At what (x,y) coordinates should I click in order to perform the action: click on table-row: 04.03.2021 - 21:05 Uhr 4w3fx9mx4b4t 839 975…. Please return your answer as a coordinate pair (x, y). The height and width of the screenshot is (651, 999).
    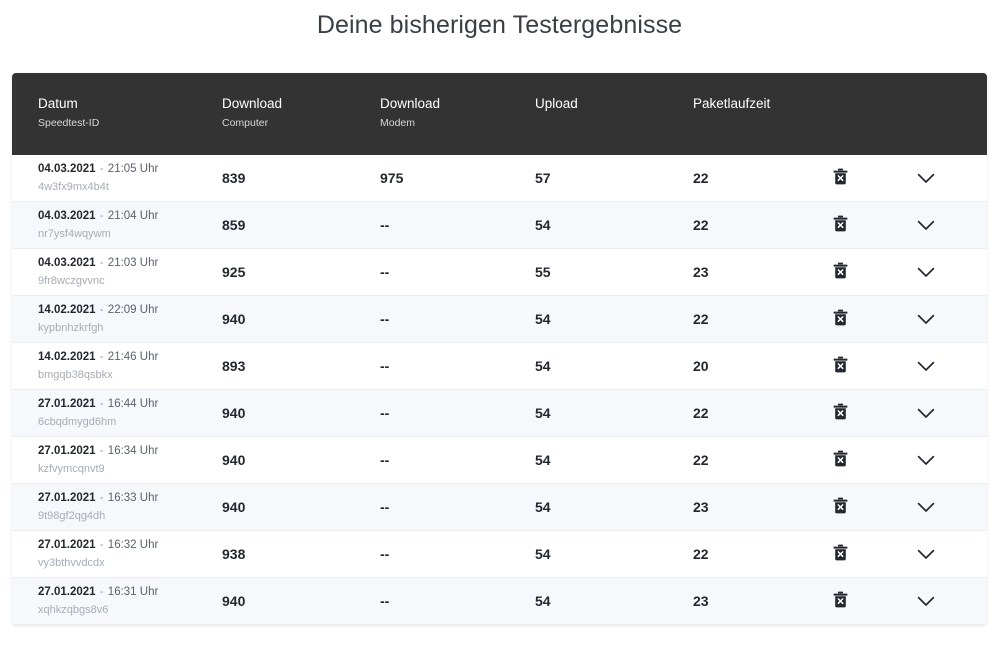
    Looking at the image, I should click on (499, 178).